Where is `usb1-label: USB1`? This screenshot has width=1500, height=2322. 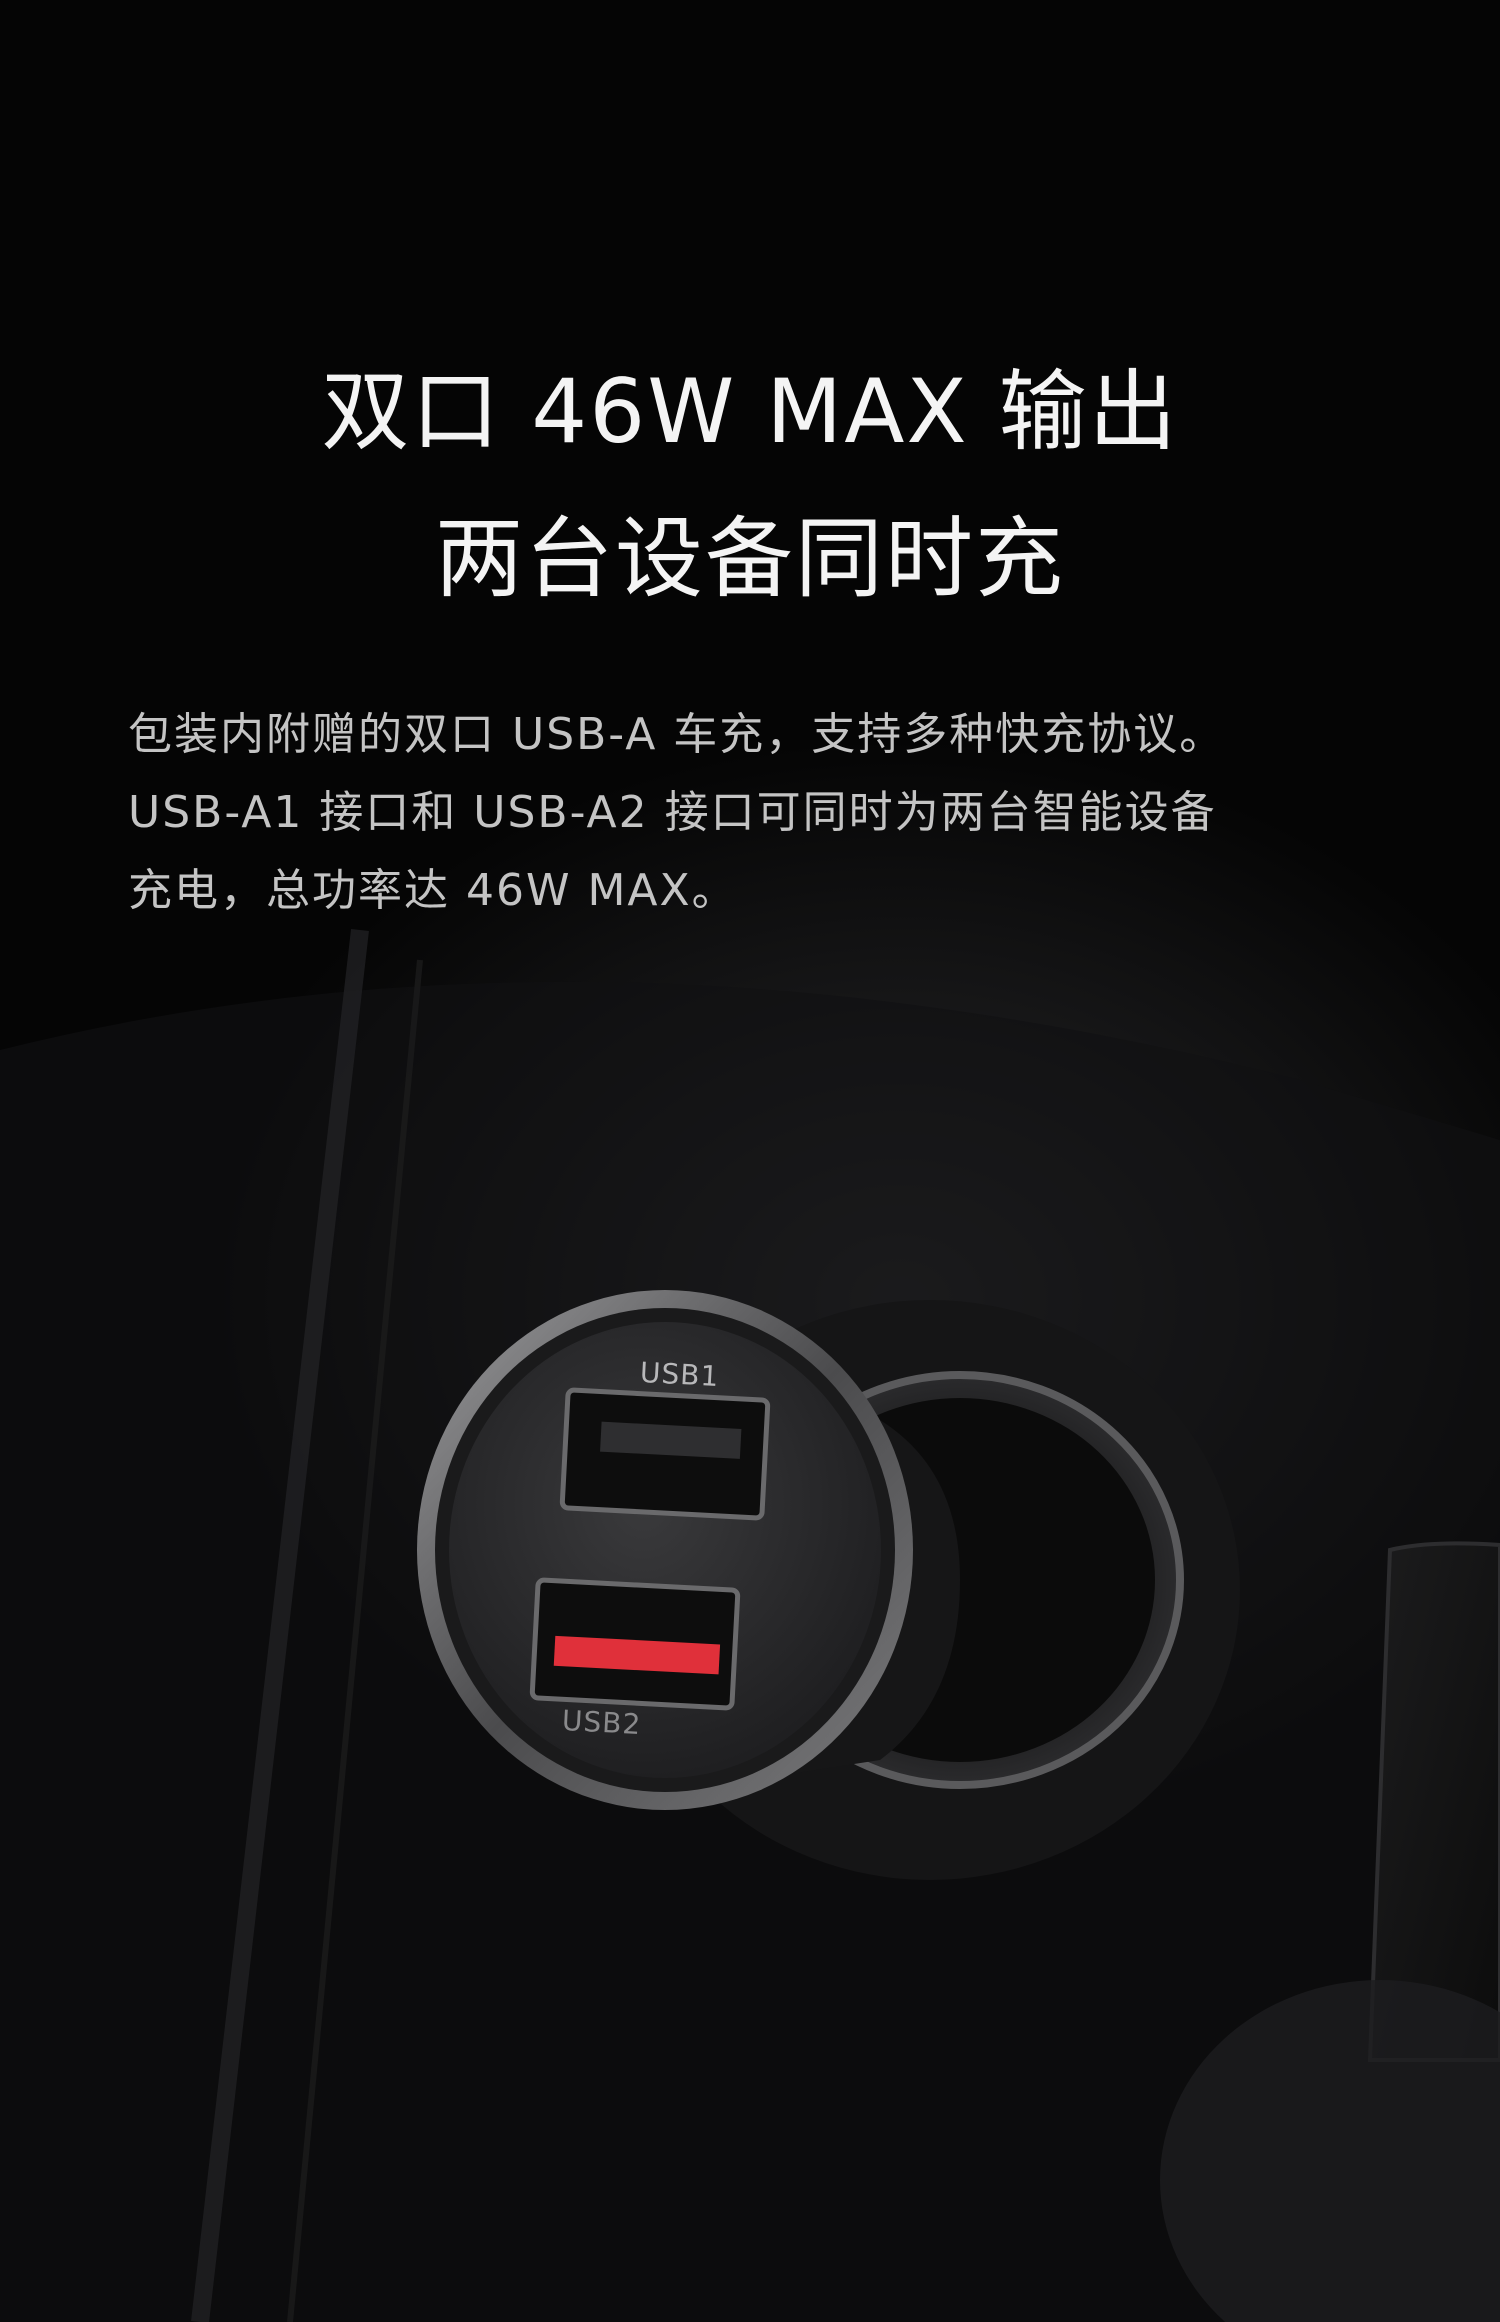 usb1-label: USB1 is located at coordinates (680, 1374).